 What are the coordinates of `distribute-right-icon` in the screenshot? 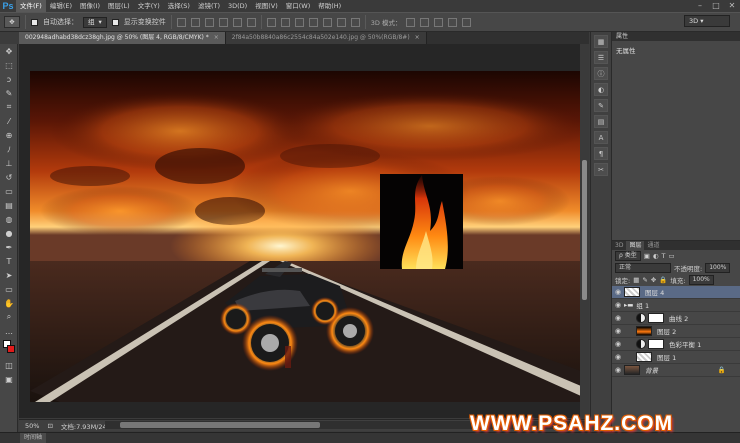 It's located at (341, 22).